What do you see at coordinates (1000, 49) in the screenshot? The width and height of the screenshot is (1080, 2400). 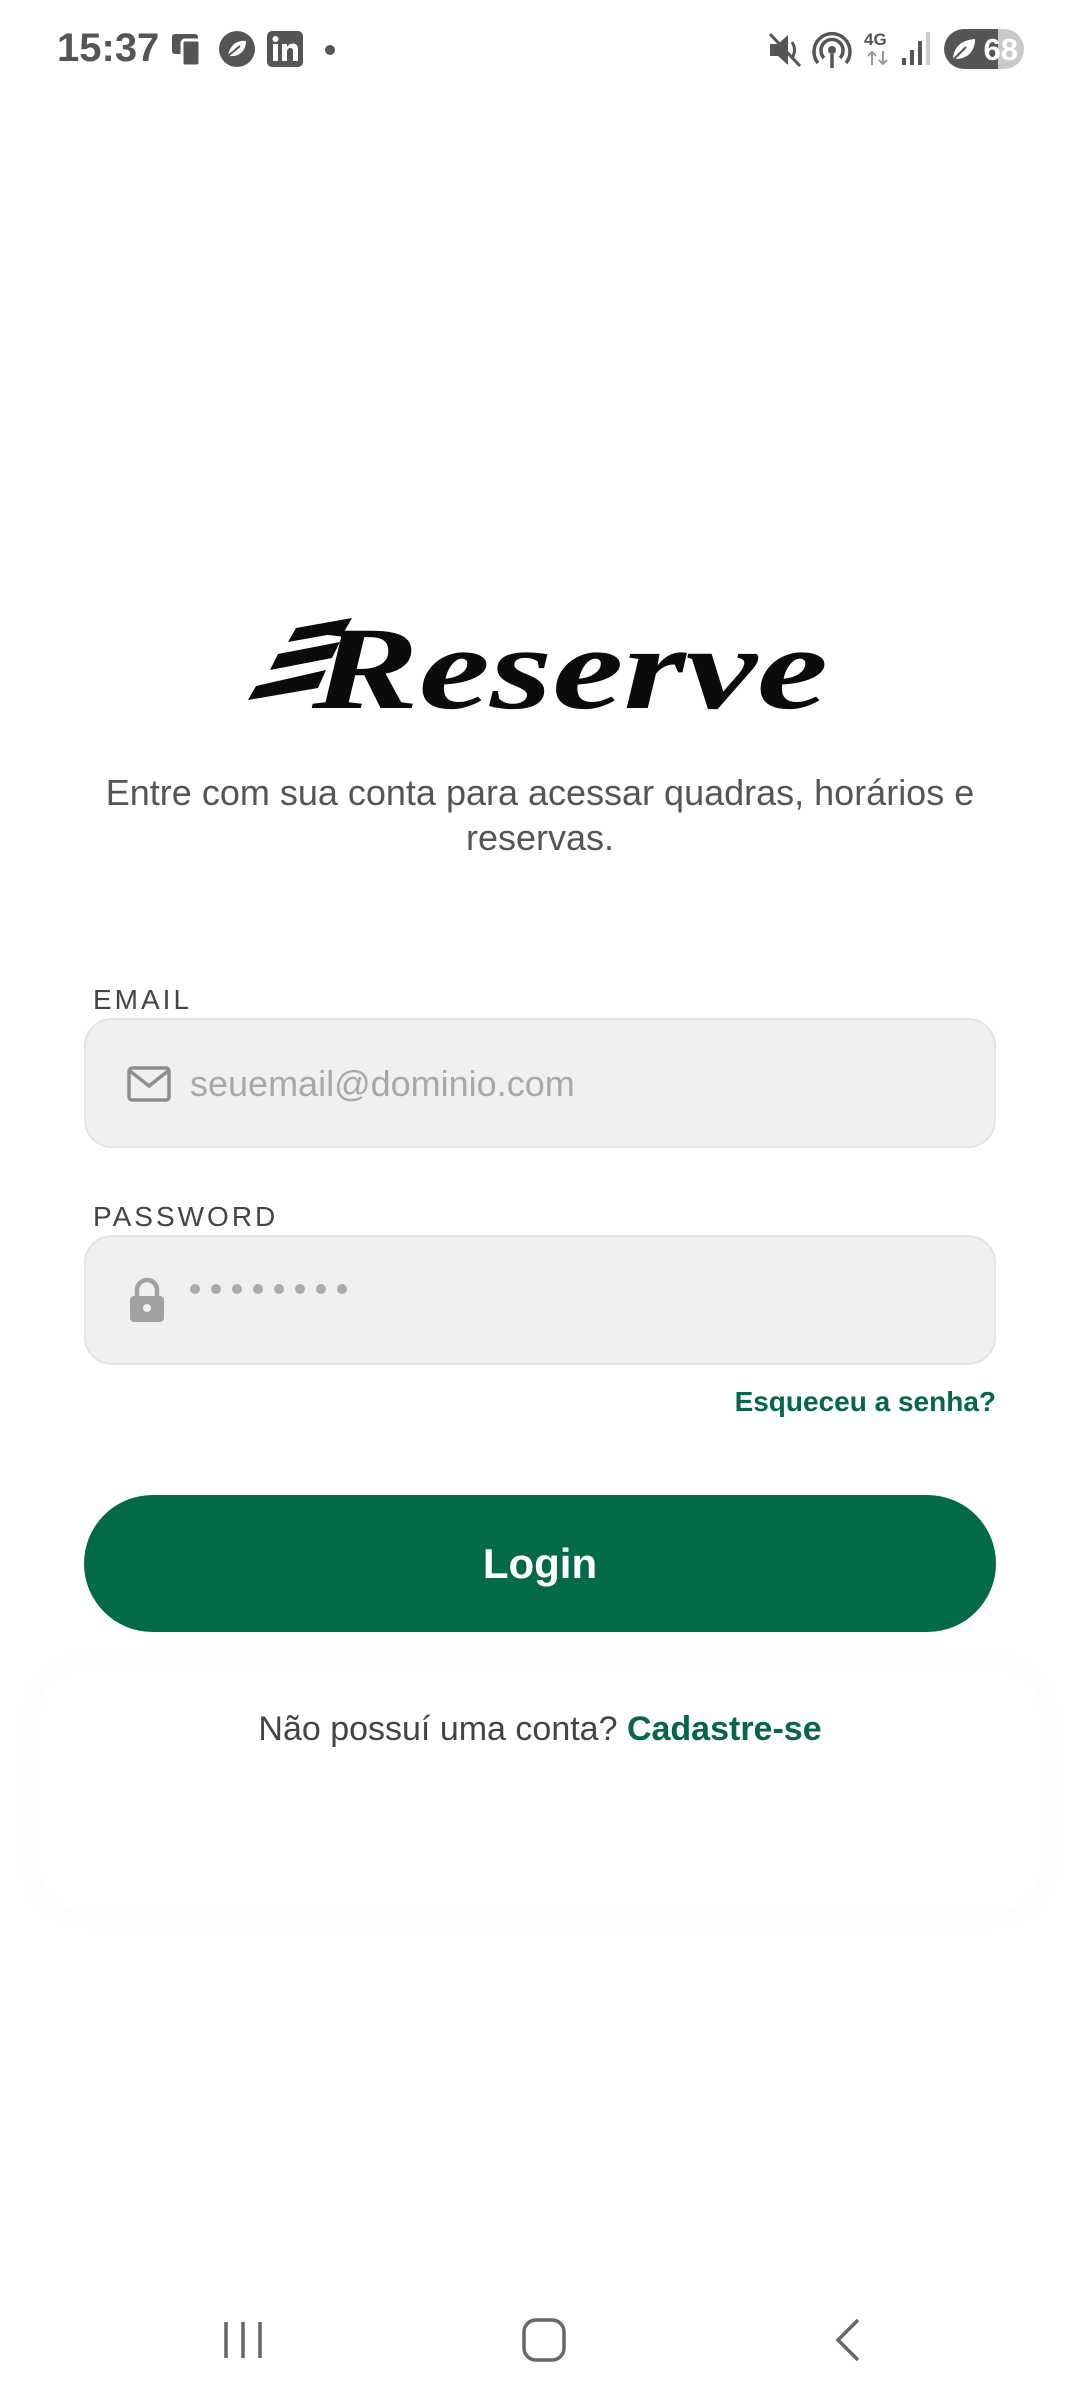 I see `battery-percent: 68` at bounding box center [1000, 49].